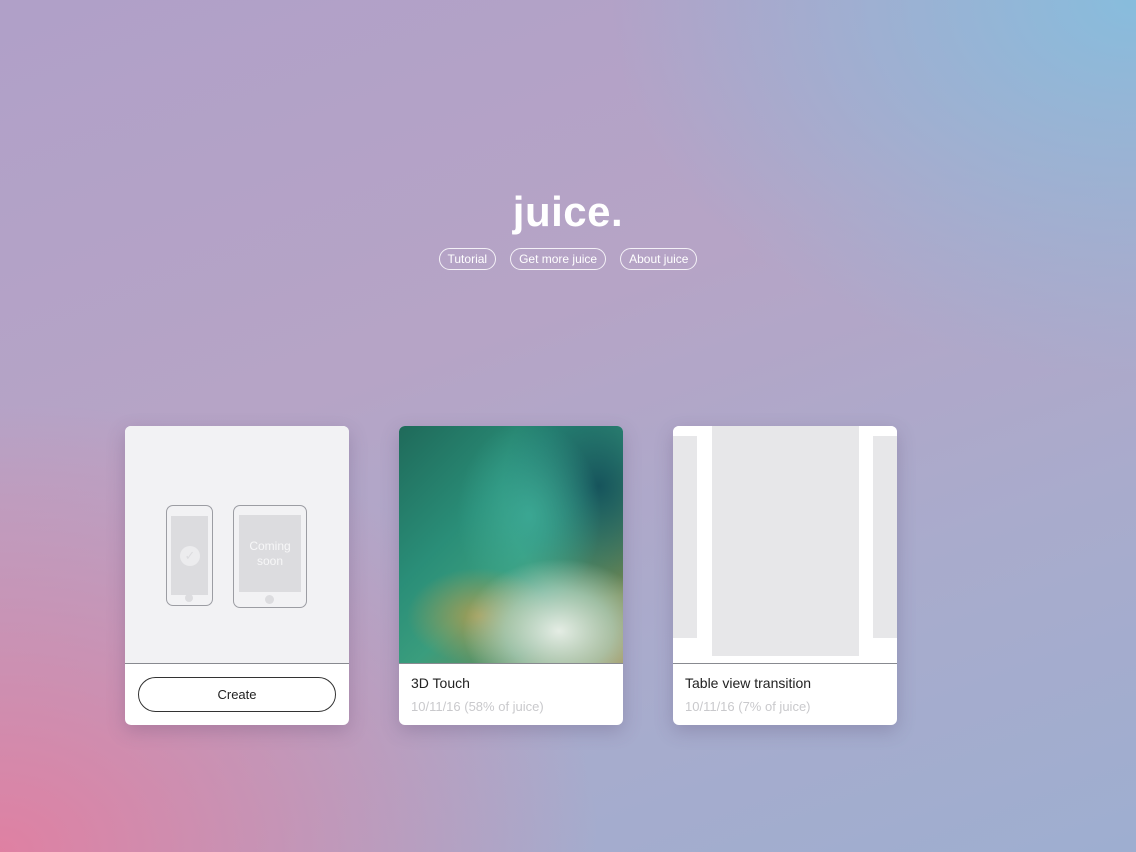 Image resolution: width=1136 pixels, height=852 pixels. What do you see at coordinates (748, 706) in the screenshot?
I see `project-meta: 10/11/16 (7% of juice)` at bounding box center [748, 706].